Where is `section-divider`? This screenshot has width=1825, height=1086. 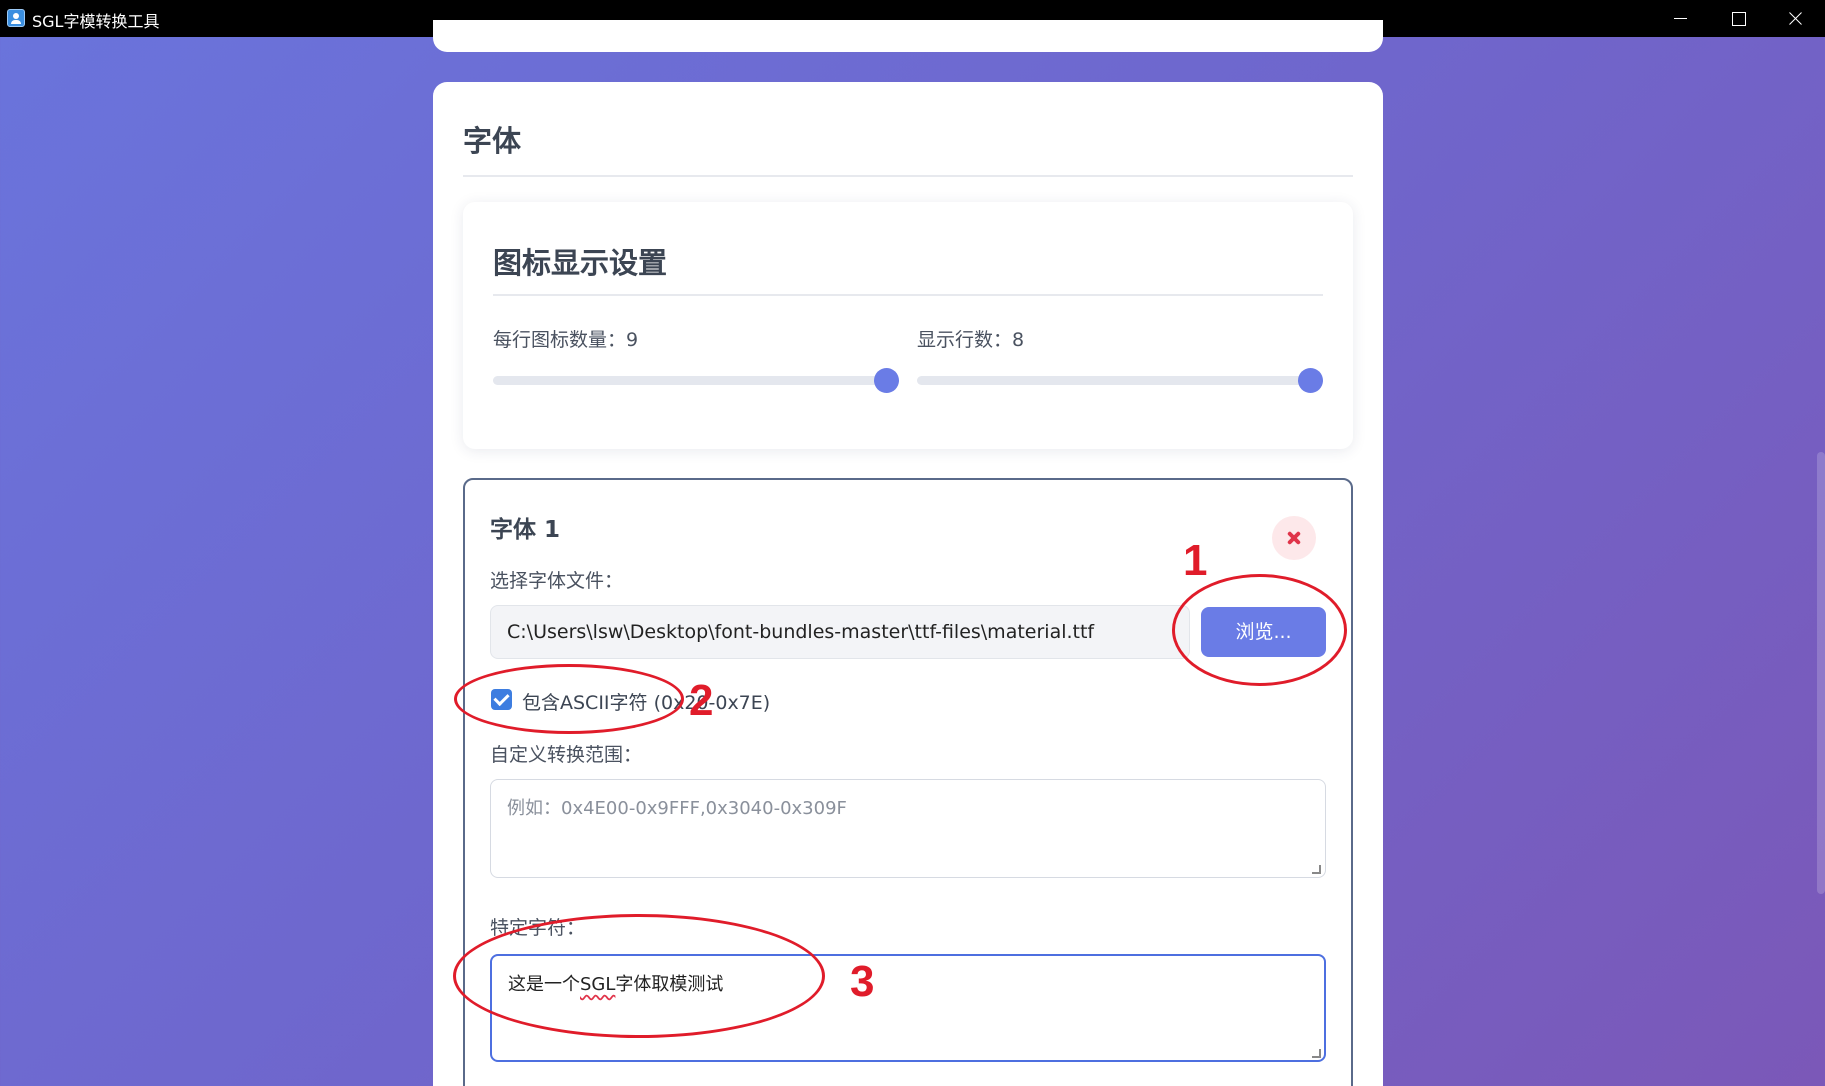
section-divider is located at coordinates (908, 176).